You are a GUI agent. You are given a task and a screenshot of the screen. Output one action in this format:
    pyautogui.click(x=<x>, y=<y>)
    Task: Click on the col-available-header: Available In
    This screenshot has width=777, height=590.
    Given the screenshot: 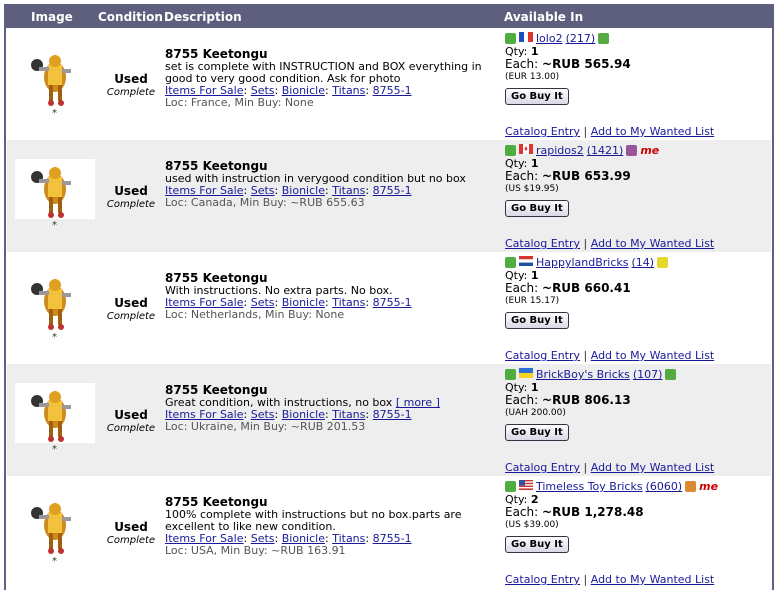 What is the action you would take?
    pyautogui.click(x=544, y=17)
    